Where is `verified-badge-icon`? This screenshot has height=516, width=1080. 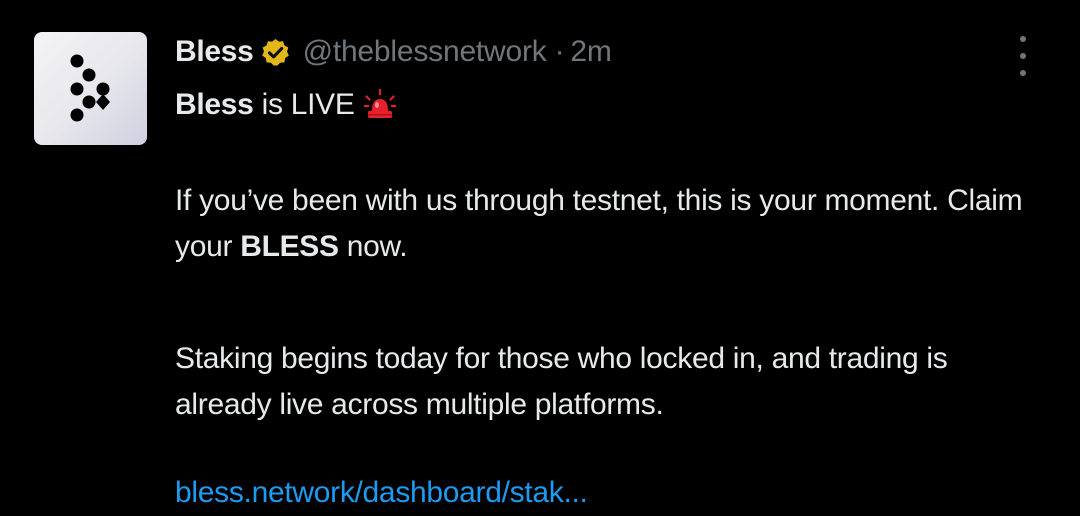 verified-badge-icon is located at coordinates (275, 52).